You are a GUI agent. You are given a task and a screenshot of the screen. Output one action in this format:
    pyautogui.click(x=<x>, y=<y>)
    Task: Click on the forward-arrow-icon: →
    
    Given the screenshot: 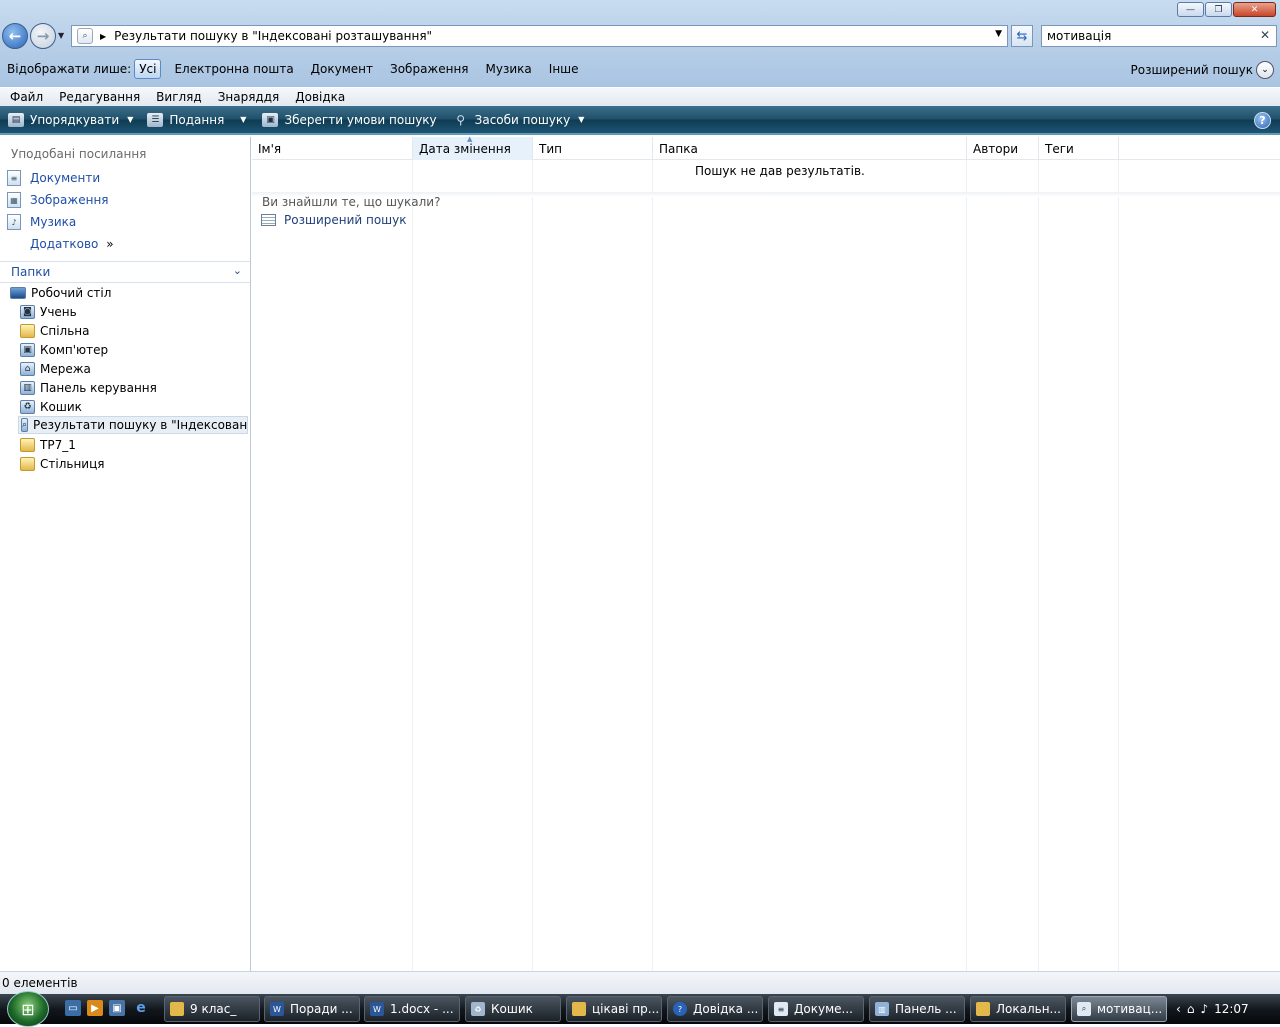 What is the action you would take?
    pyautogui.click(x=43, y=36)
    